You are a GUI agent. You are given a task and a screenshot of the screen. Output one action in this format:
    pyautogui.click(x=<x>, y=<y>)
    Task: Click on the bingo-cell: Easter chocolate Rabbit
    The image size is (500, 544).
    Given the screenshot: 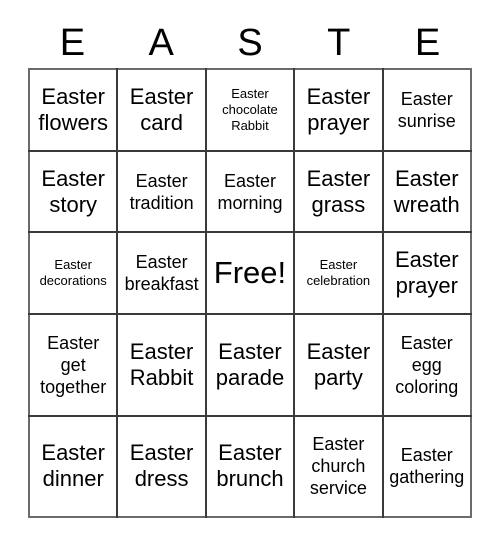 What is the action you would take?
    pyautogui.click(x=250, y=110)
    